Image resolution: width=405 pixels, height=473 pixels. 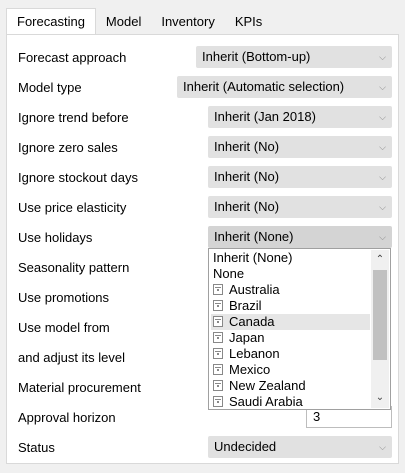 What do you see at coordinates (300, 207) in the screenshot?
I see `price-elasticity-select: Inherit (No) ⌵` at bounding box center [300, 207].